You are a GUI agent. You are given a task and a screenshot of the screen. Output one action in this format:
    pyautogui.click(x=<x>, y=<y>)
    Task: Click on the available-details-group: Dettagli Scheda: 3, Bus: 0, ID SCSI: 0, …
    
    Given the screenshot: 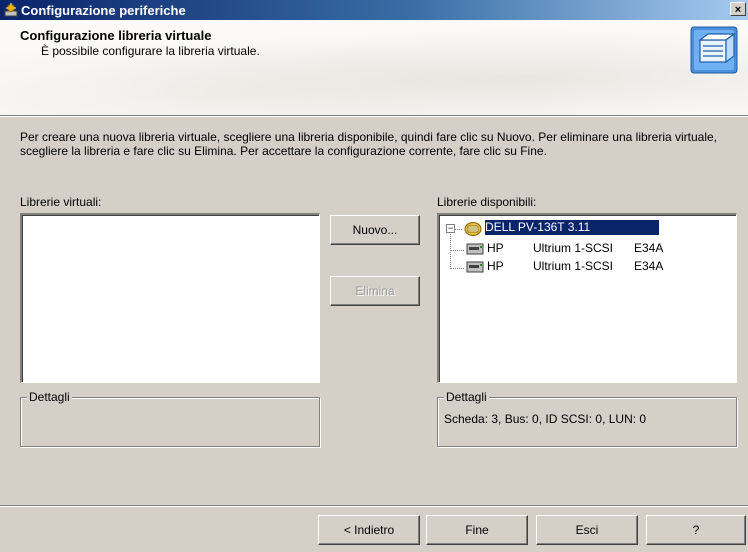 What is the action you would take?
    pyautogui.click(x=587, y=418)
    